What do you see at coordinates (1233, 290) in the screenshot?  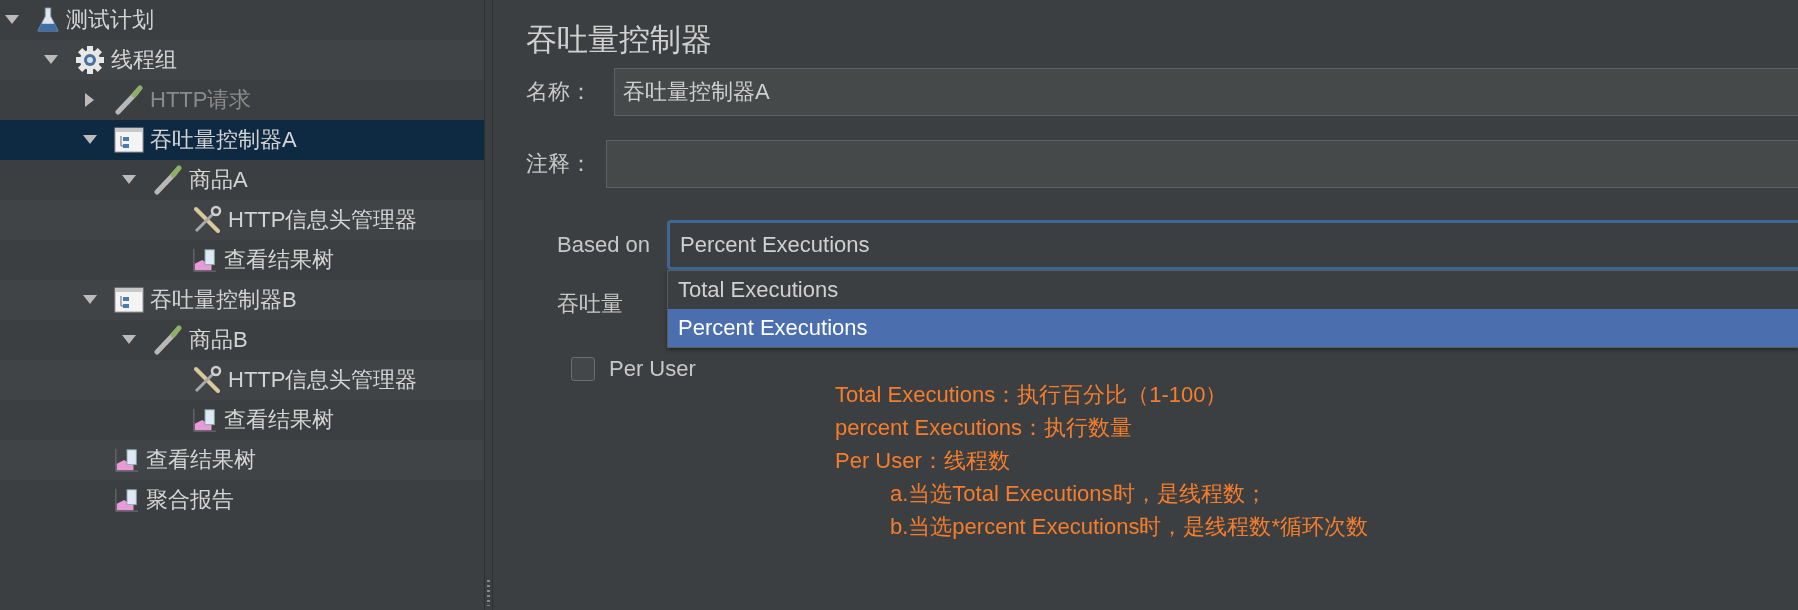 I see `dropdown-option: Total Executions` at bounding box center [1233, 290].